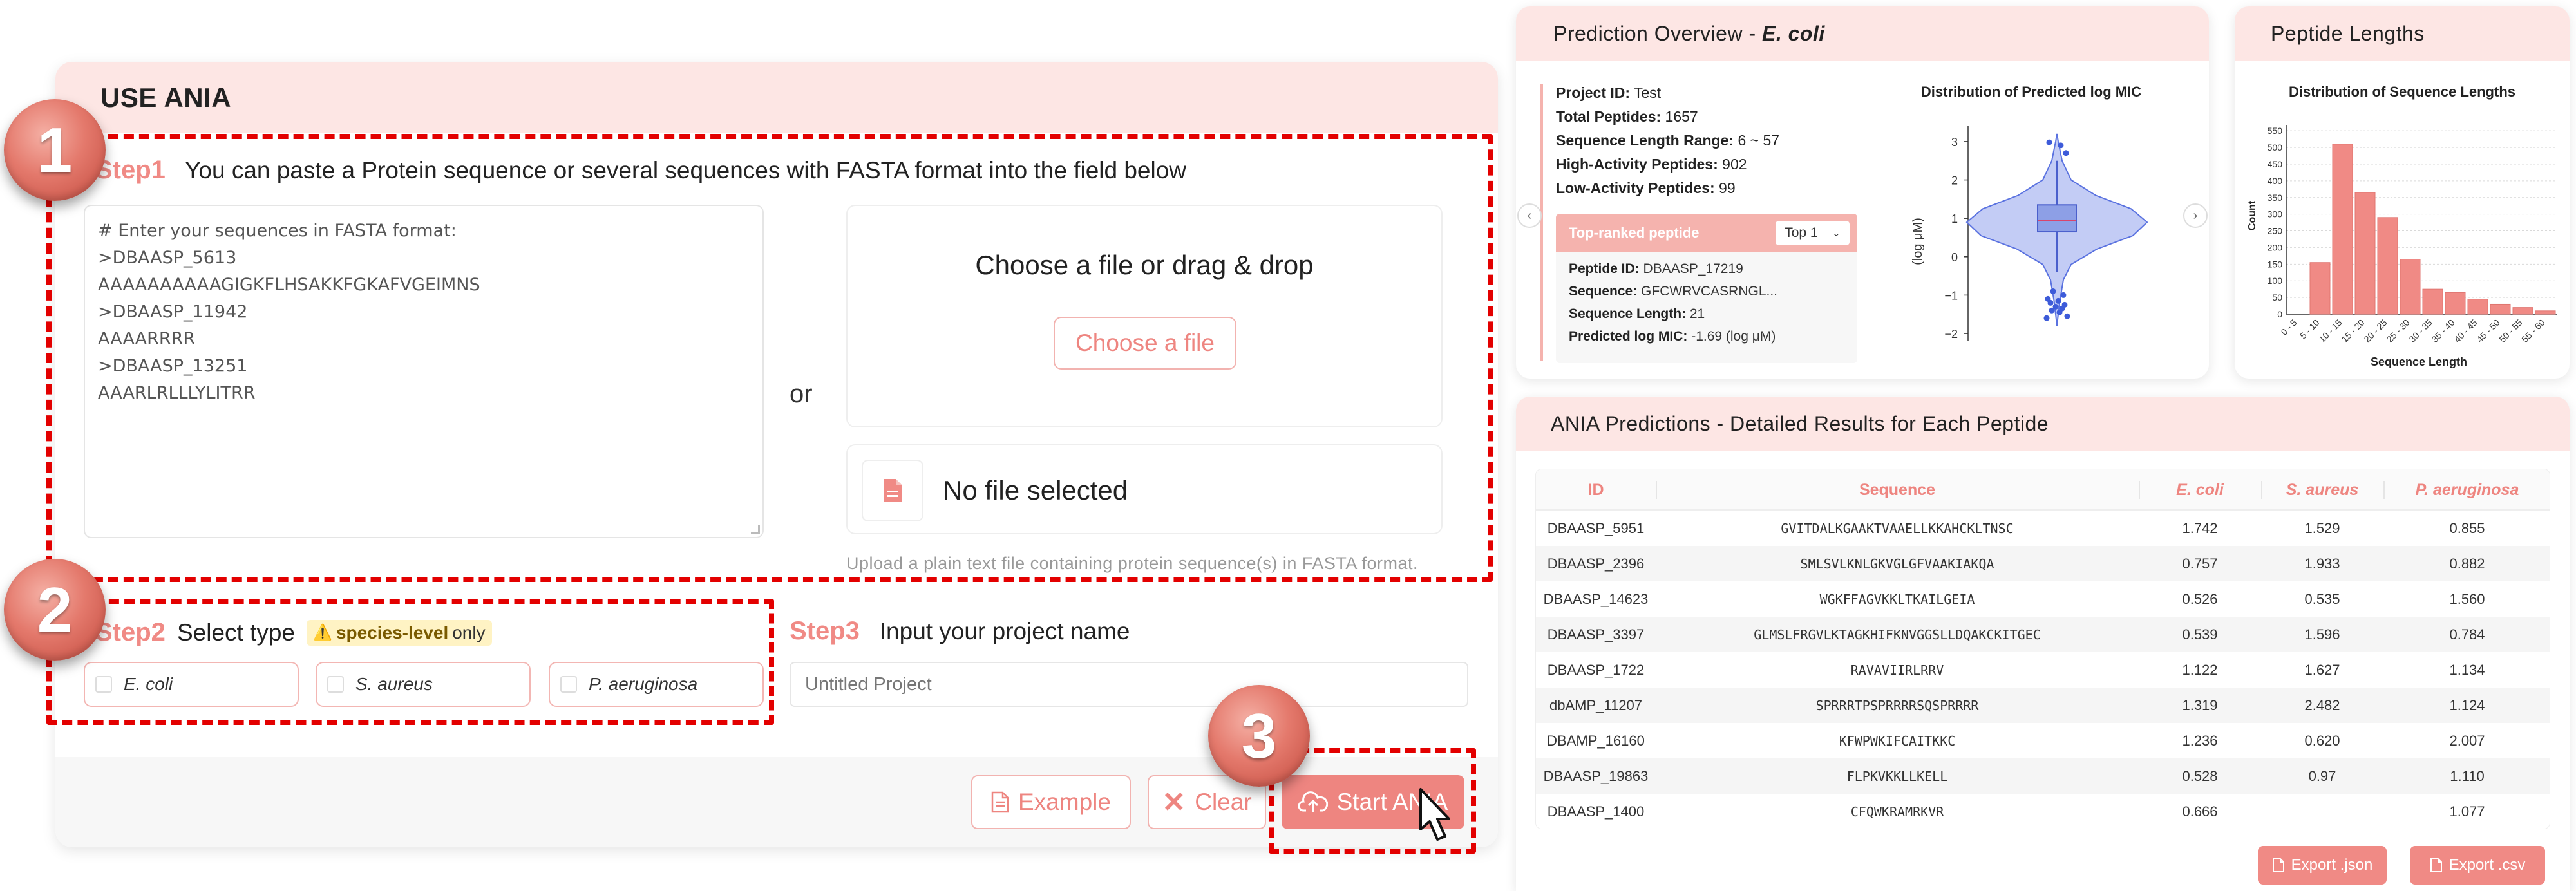  I want to click on example-label: Example, so click(1064, 802).